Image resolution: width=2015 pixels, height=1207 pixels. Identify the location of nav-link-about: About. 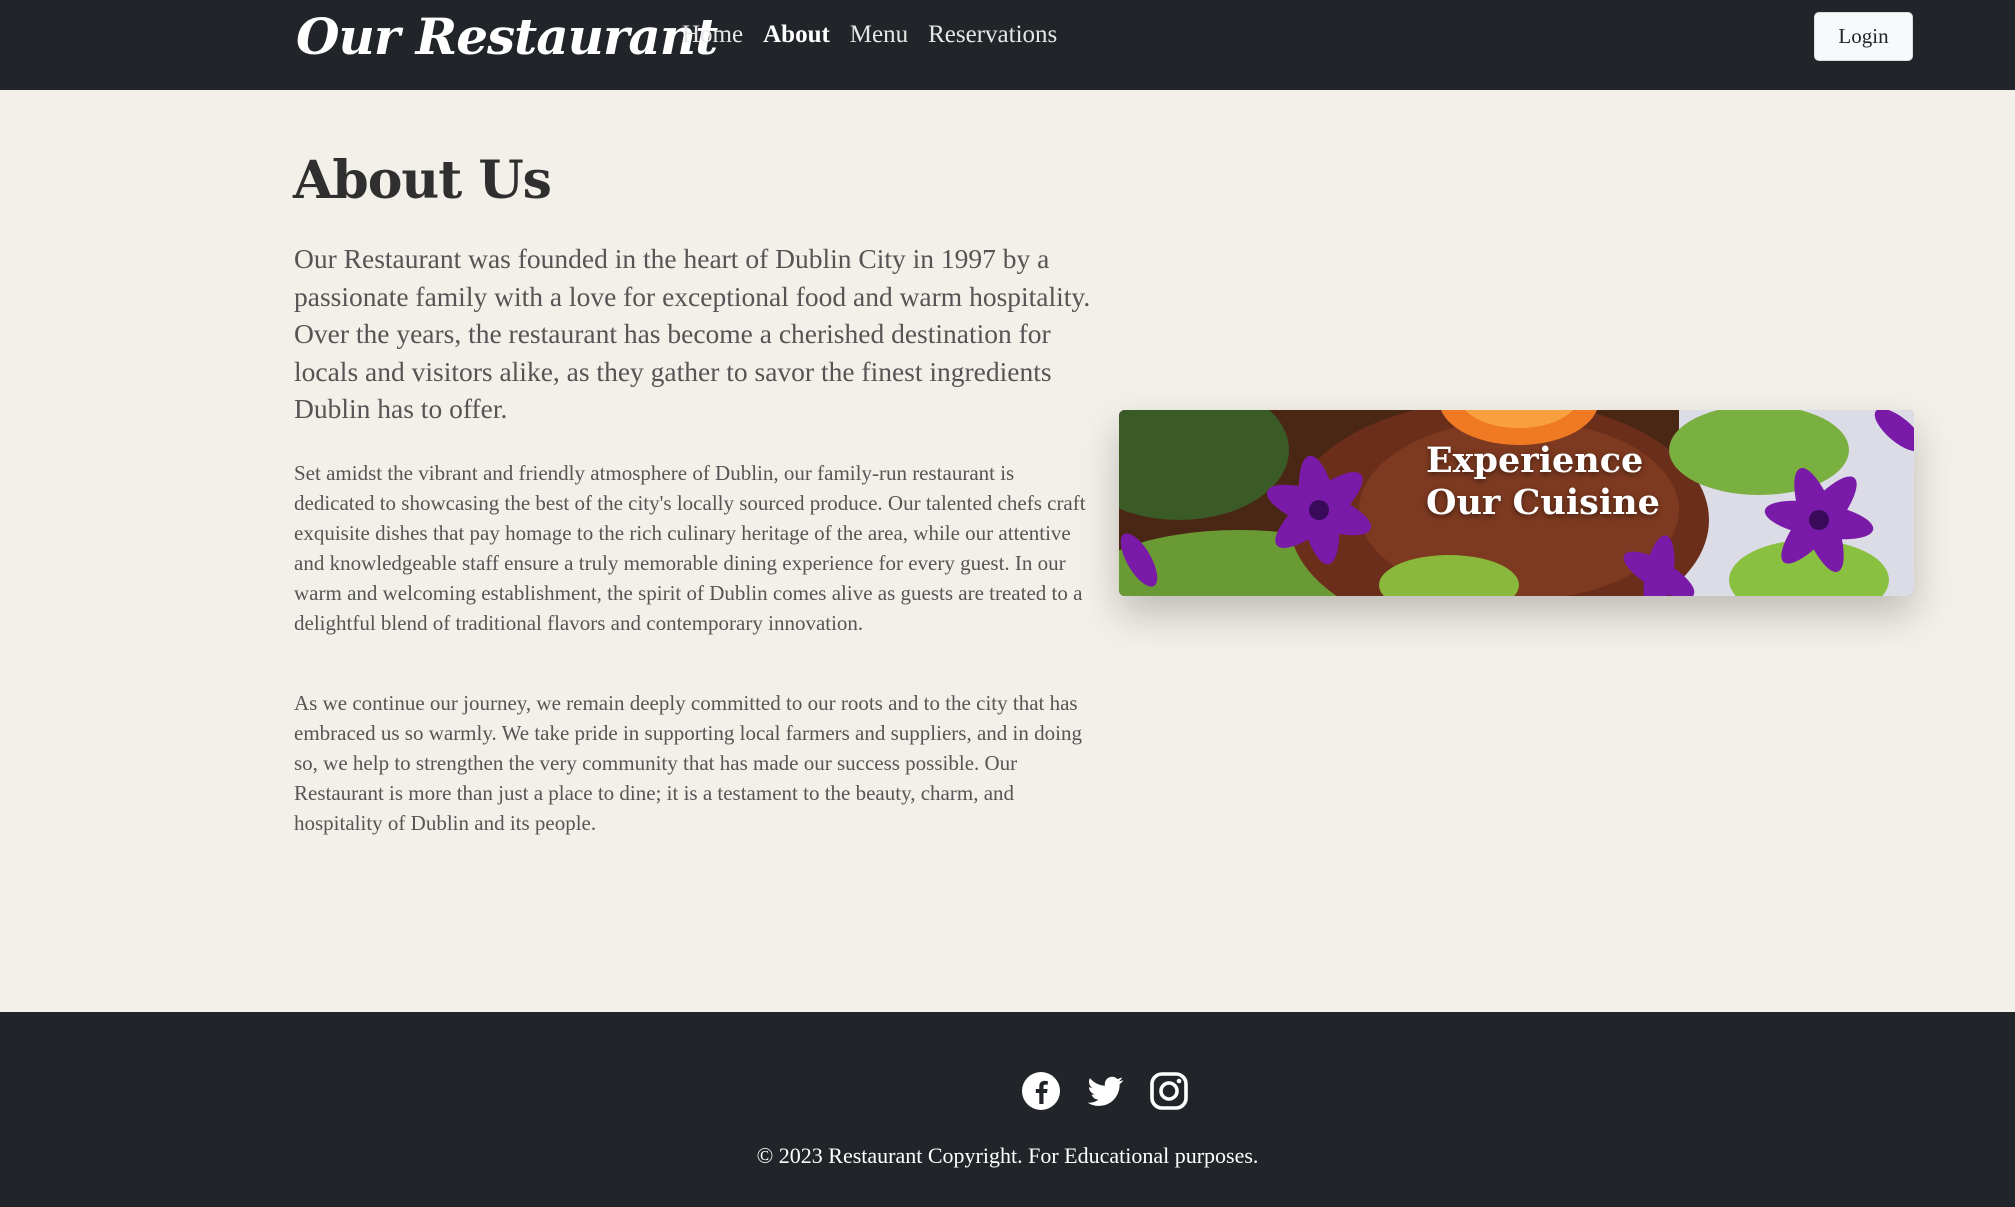
(796, 35).